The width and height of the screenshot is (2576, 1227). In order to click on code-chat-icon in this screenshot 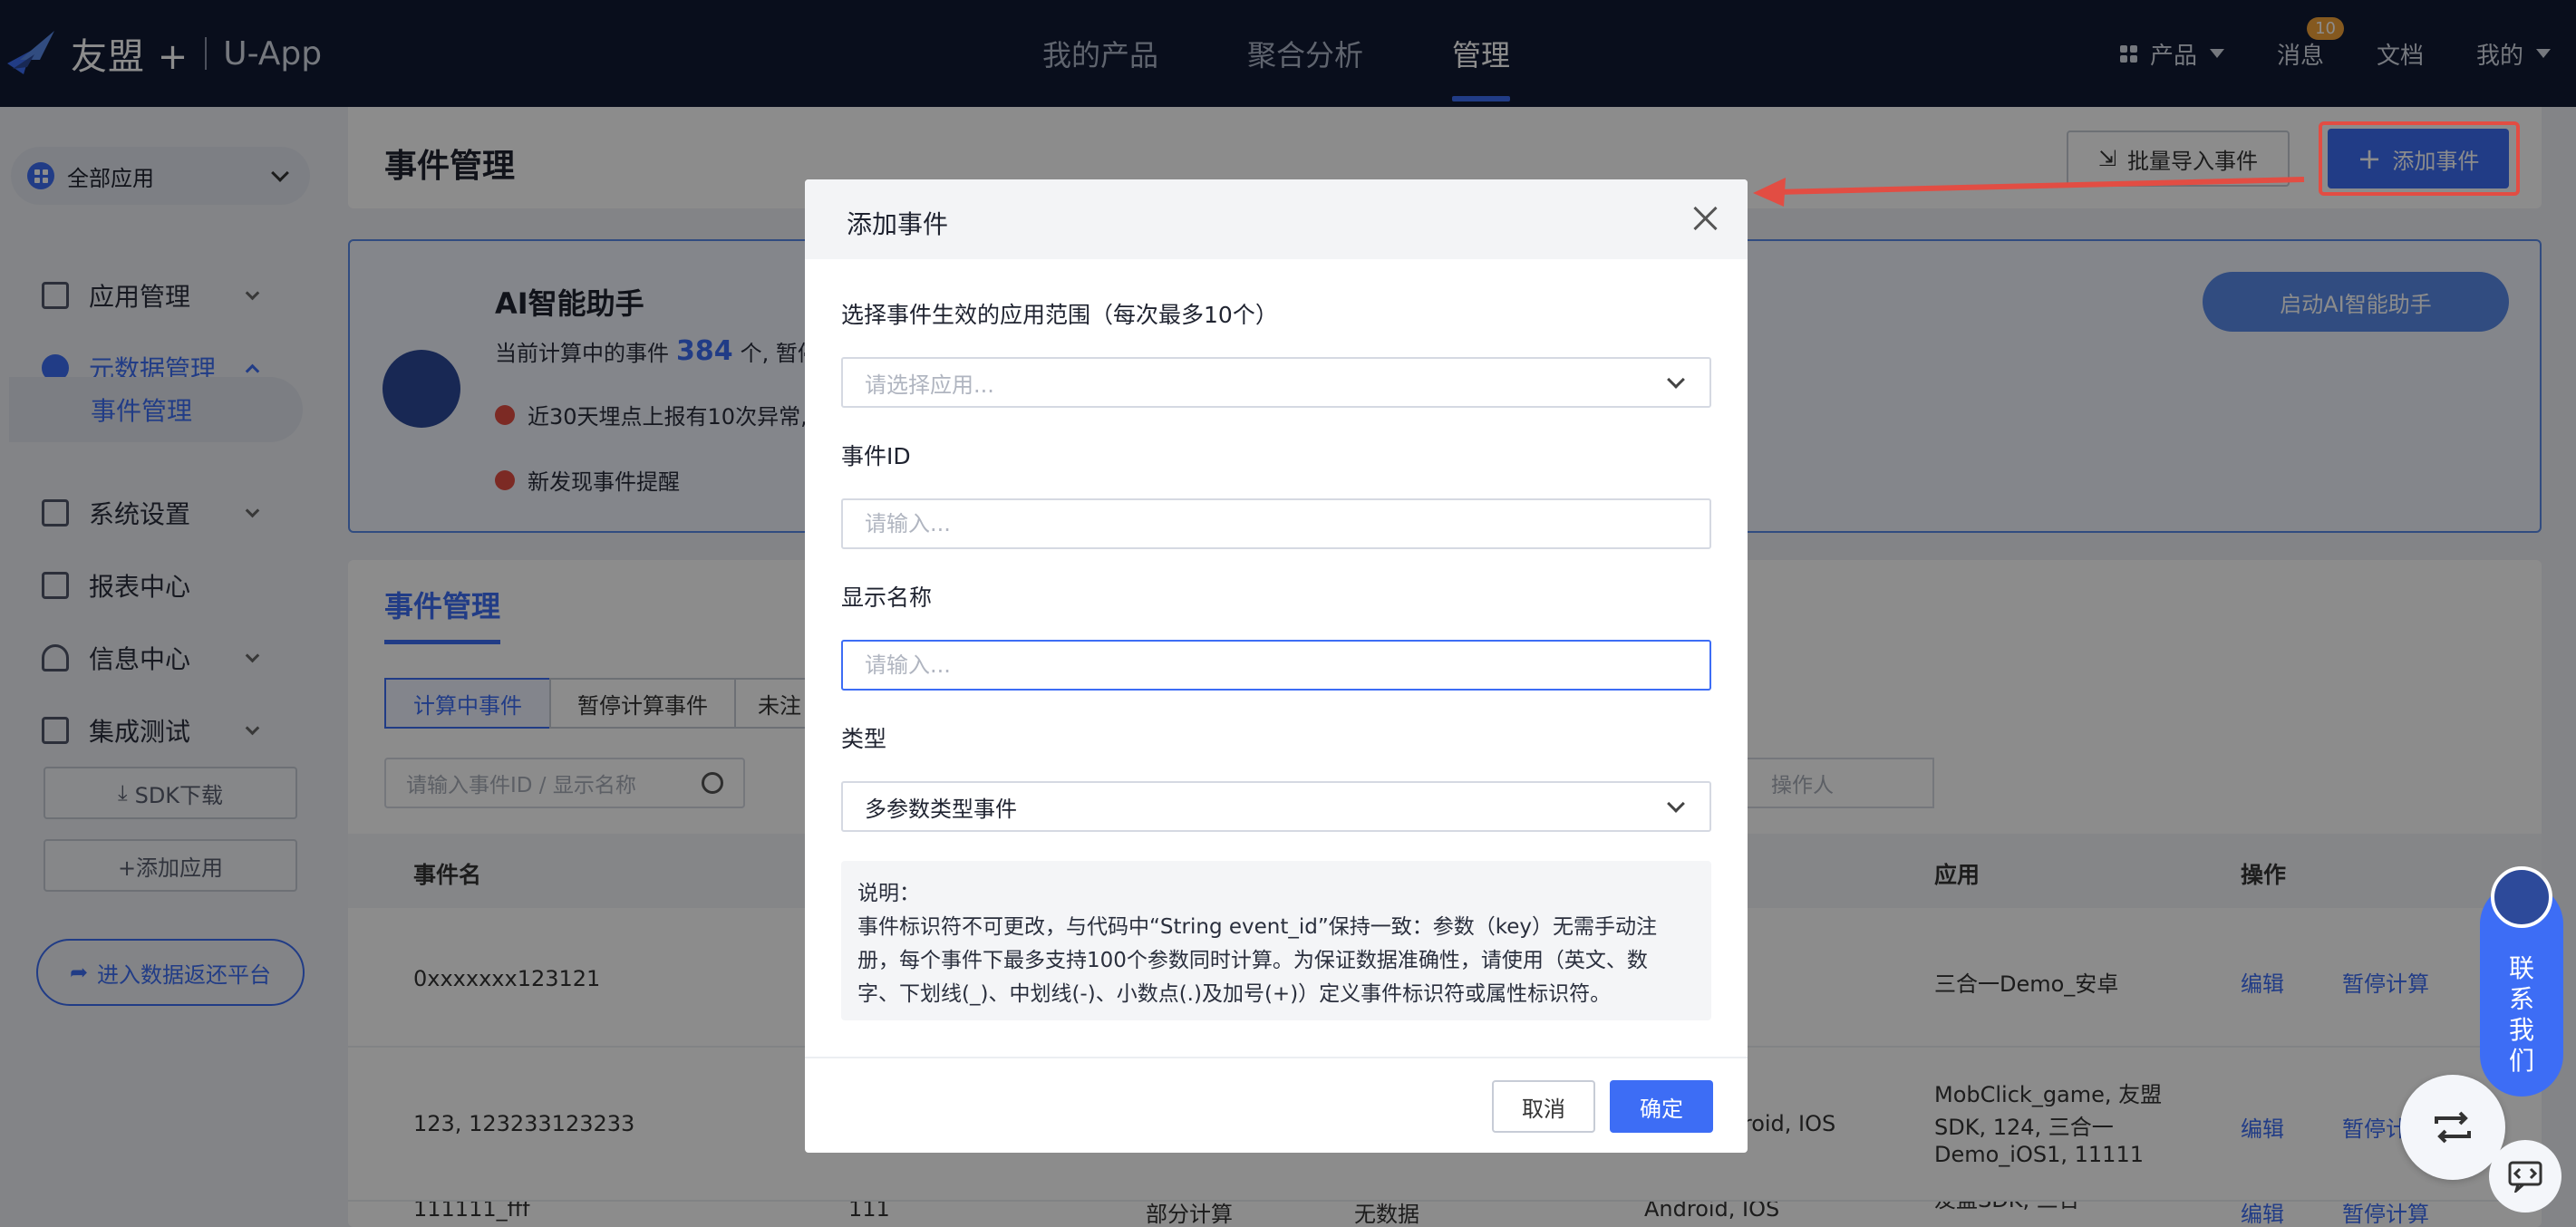, I will do `click(2525, 1177)`.